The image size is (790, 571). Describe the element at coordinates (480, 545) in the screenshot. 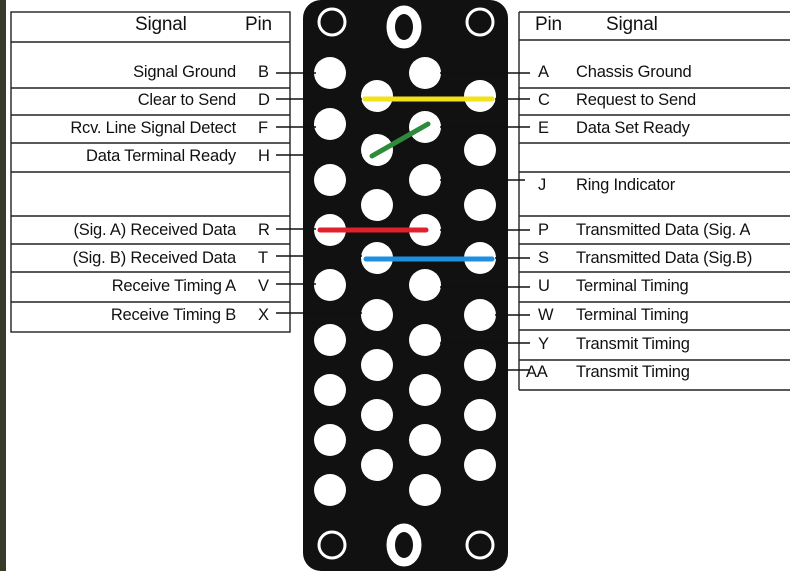

I see `mount-hole-bottom-right` at that location.